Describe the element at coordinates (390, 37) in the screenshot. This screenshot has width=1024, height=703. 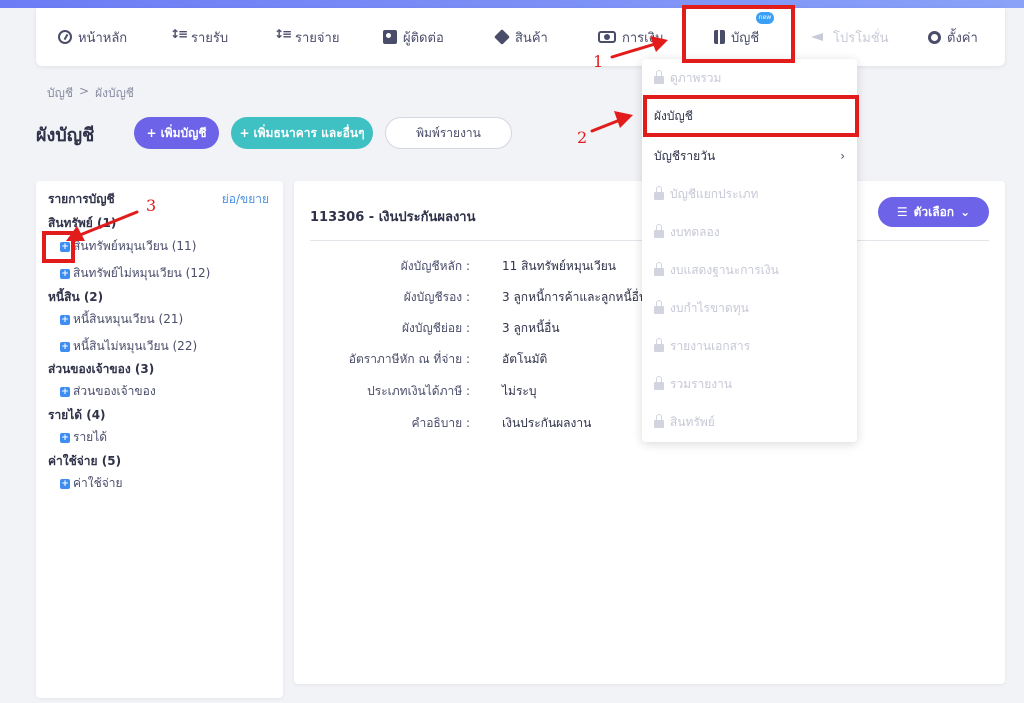
I see `contact-icon` at that location.